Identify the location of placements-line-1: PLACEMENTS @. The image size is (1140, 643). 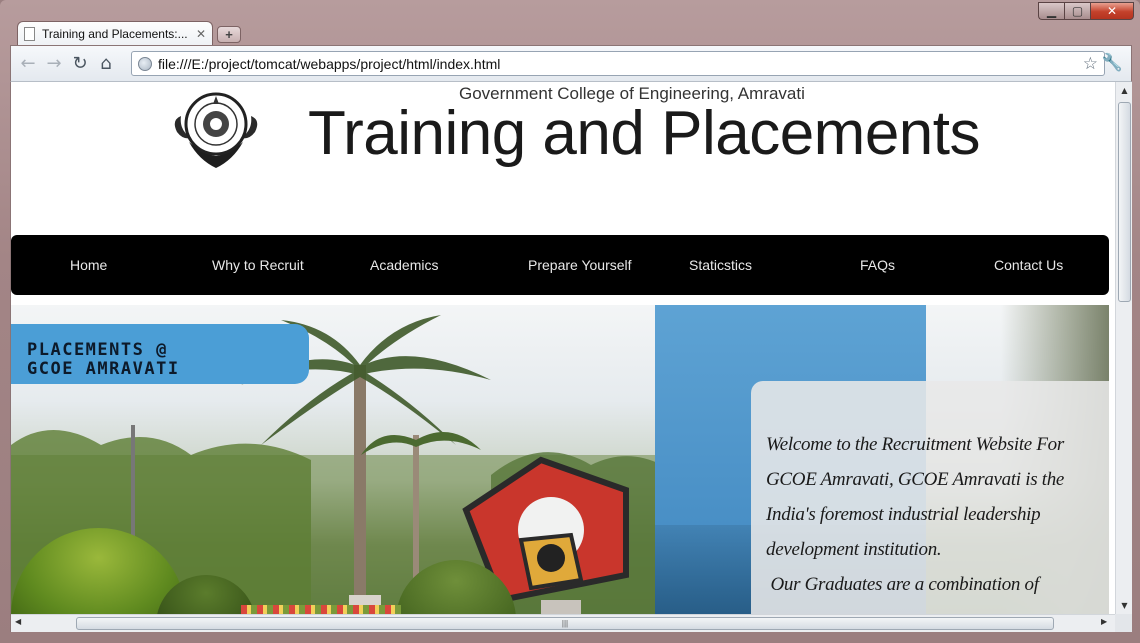
(97, 350).